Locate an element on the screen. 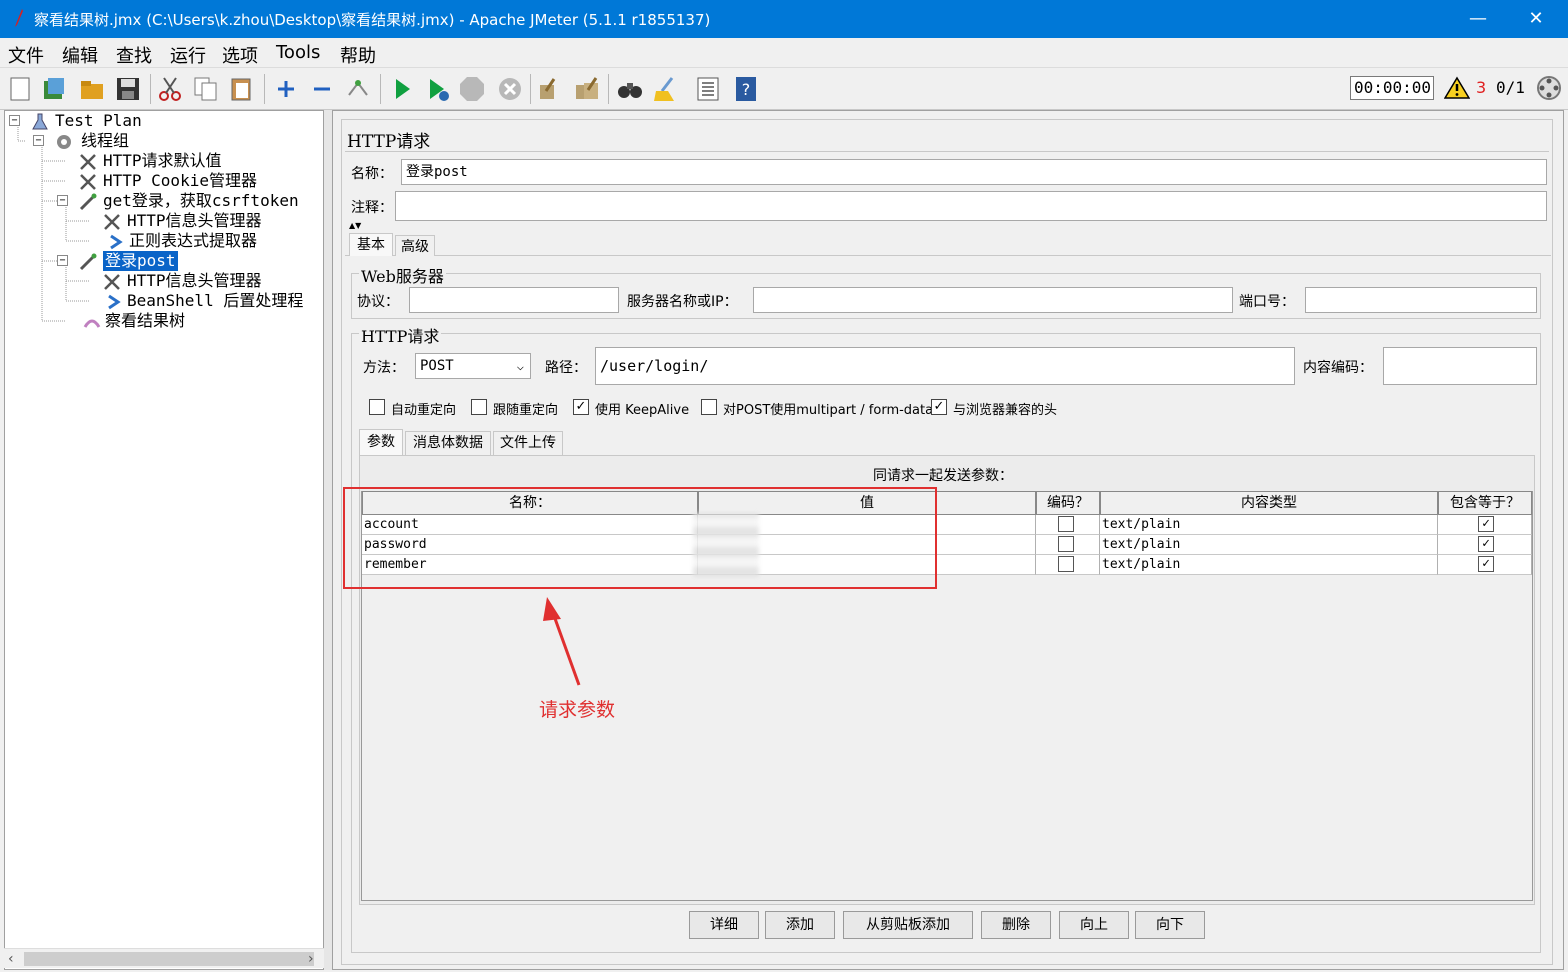 The image size is (1568, 972). copy-icon is located at coordinates (206, 89).